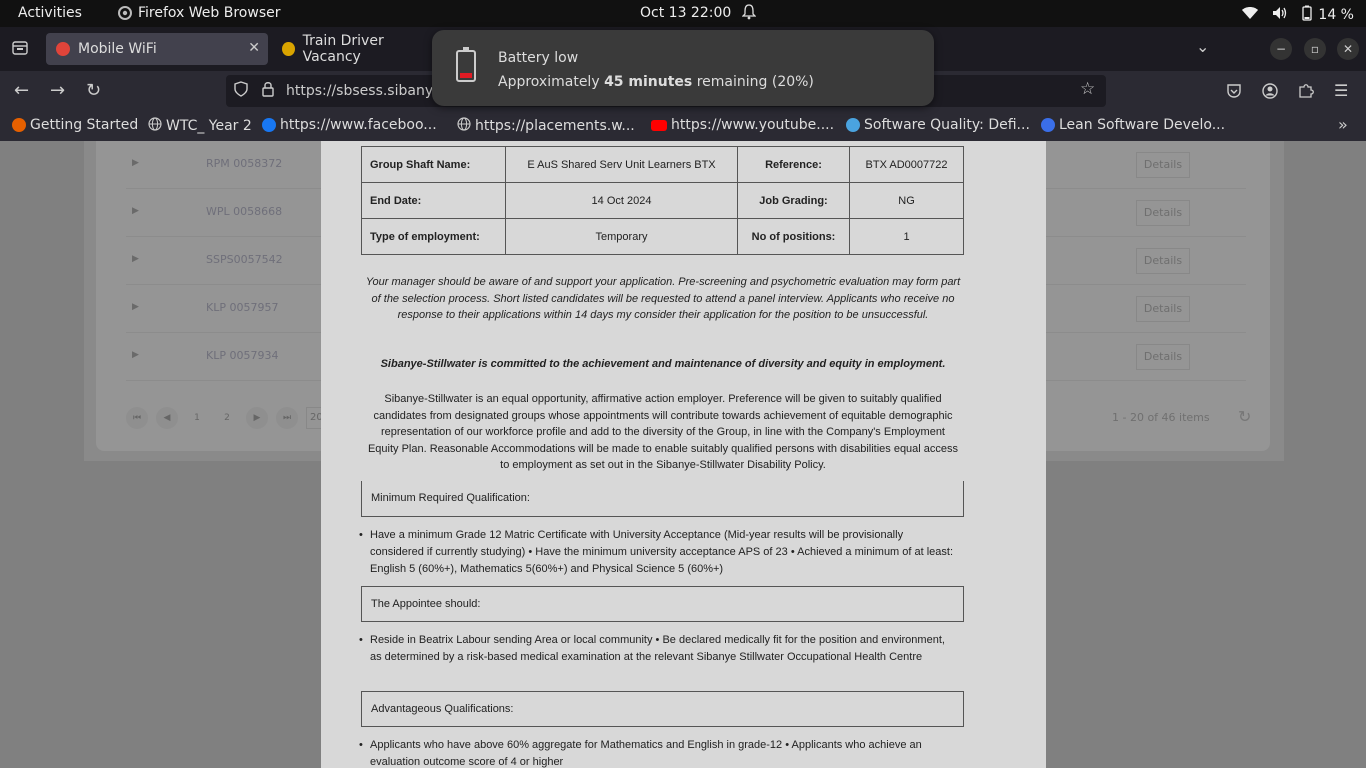 This screenshot has height=768, width=1366. I want to click on group-shaft-label: Group Shaft Name:, so click(433, 164).